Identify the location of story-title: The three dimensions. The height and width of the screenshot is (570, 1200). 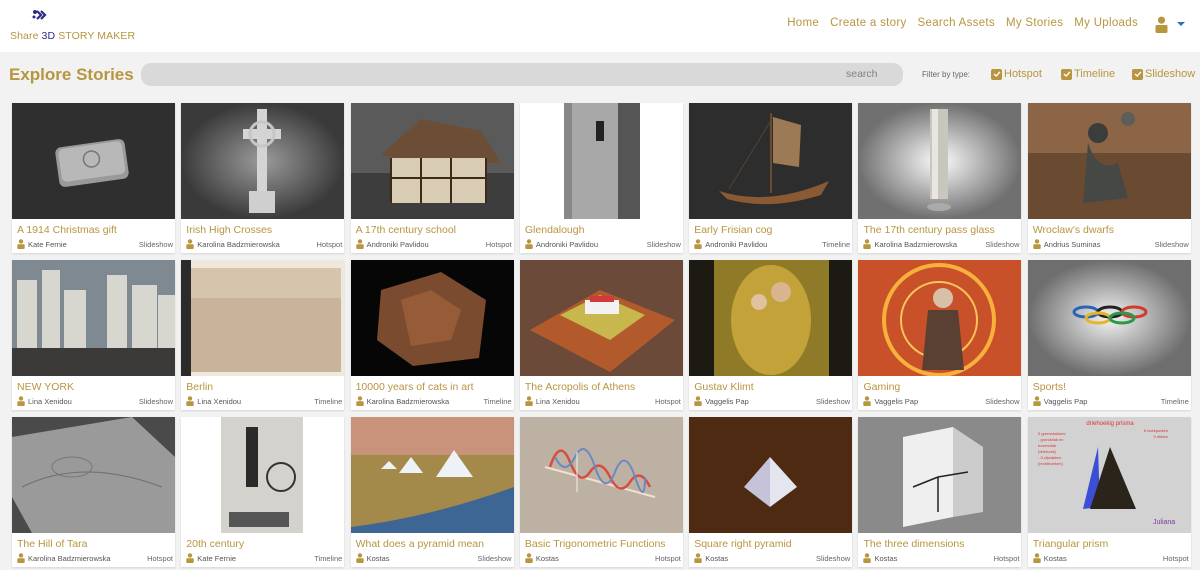
(939, 543).